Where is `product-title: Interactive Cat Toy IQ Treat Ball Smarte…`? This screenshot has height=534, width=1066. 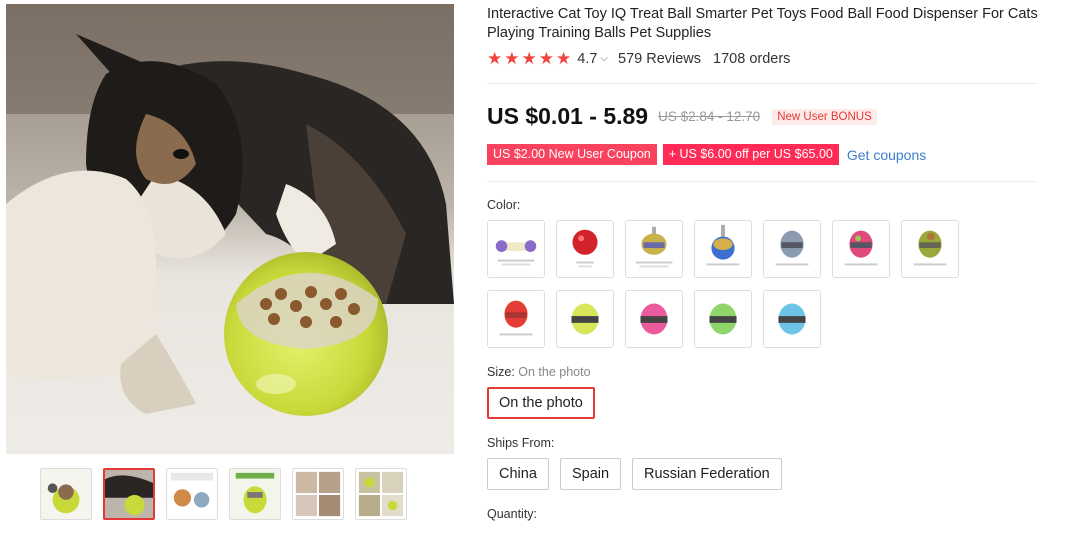
product-title: Interactive Cat Toy IQ Treat Ball Smarte… is located at coordinates (762, 23).